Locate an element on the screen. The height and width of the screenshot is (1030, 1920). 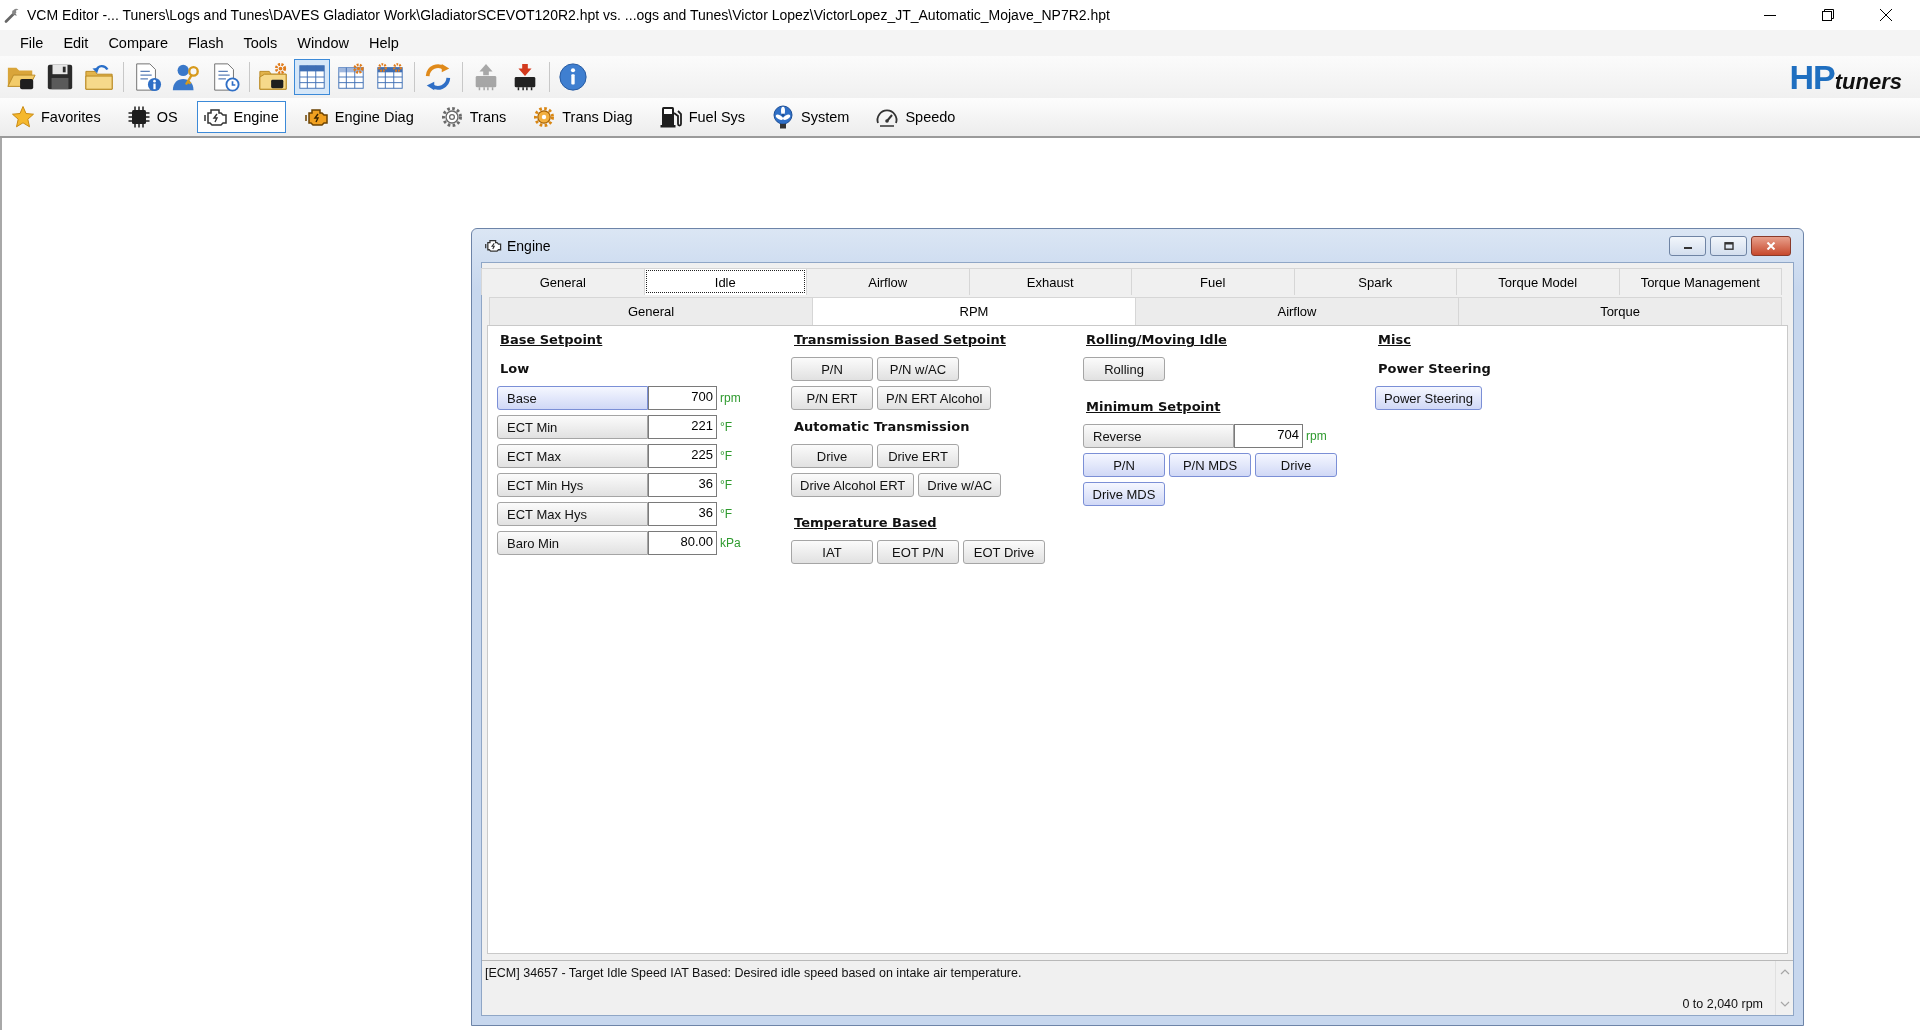
tab: Torque is located at coordinates (1620, 311).